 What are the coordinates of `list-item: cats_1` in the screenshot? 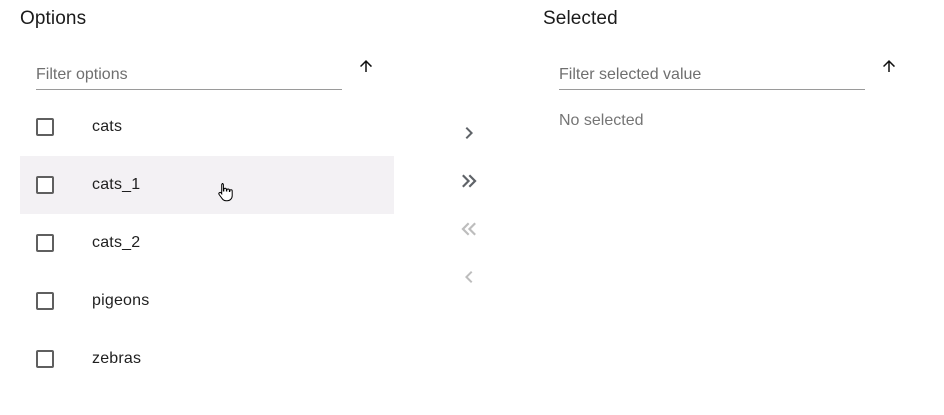 It's located at (207, 185).